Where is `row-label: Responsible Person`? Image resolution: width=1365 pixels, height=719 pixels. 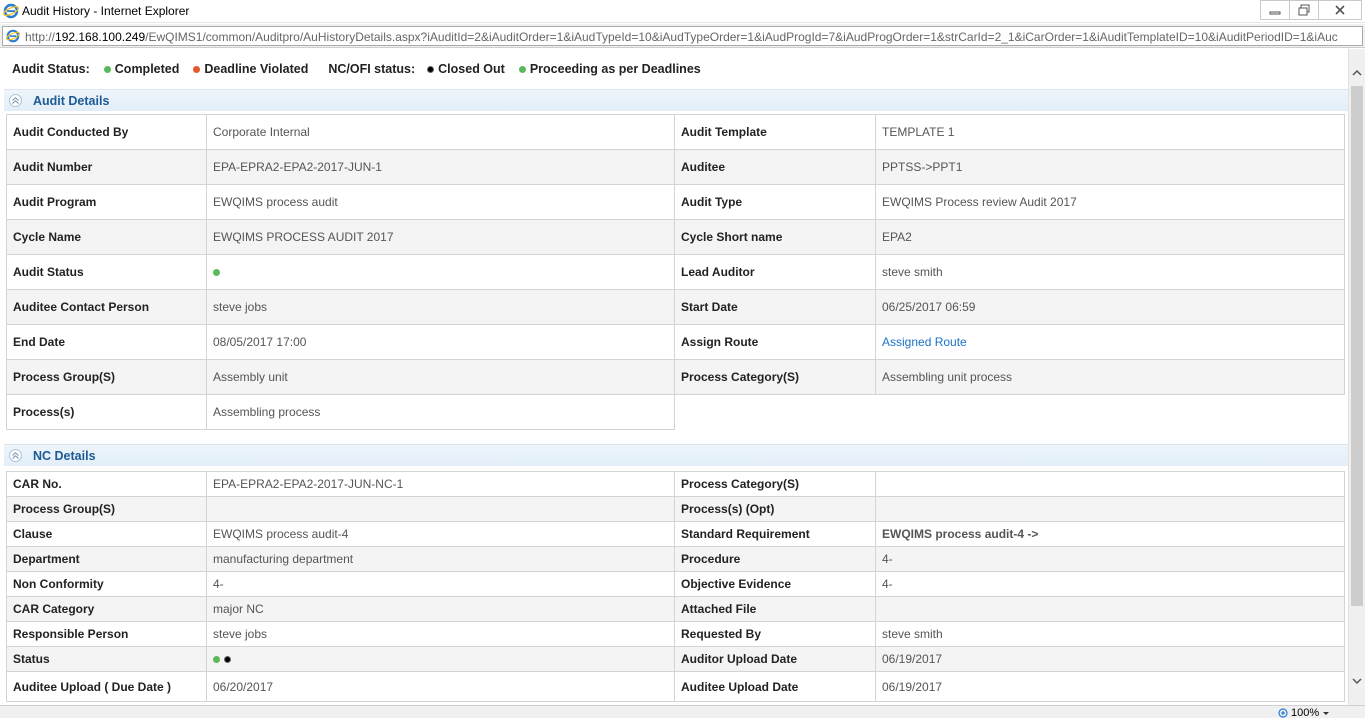
row-label: Responsible Person is located at coordinates (106, 634).